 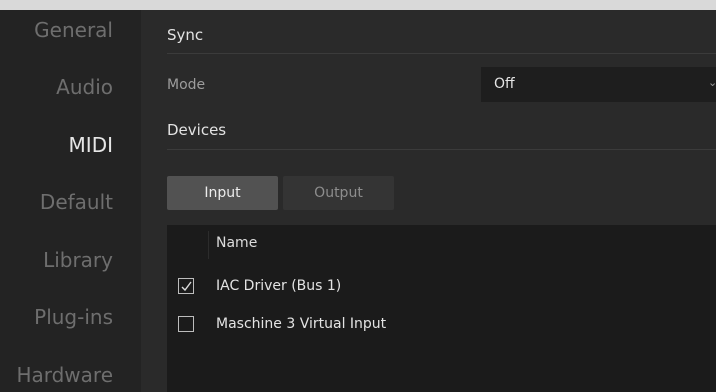 I want to click on mode-dropdown: Off ⌄, so click(x=598, y=84).